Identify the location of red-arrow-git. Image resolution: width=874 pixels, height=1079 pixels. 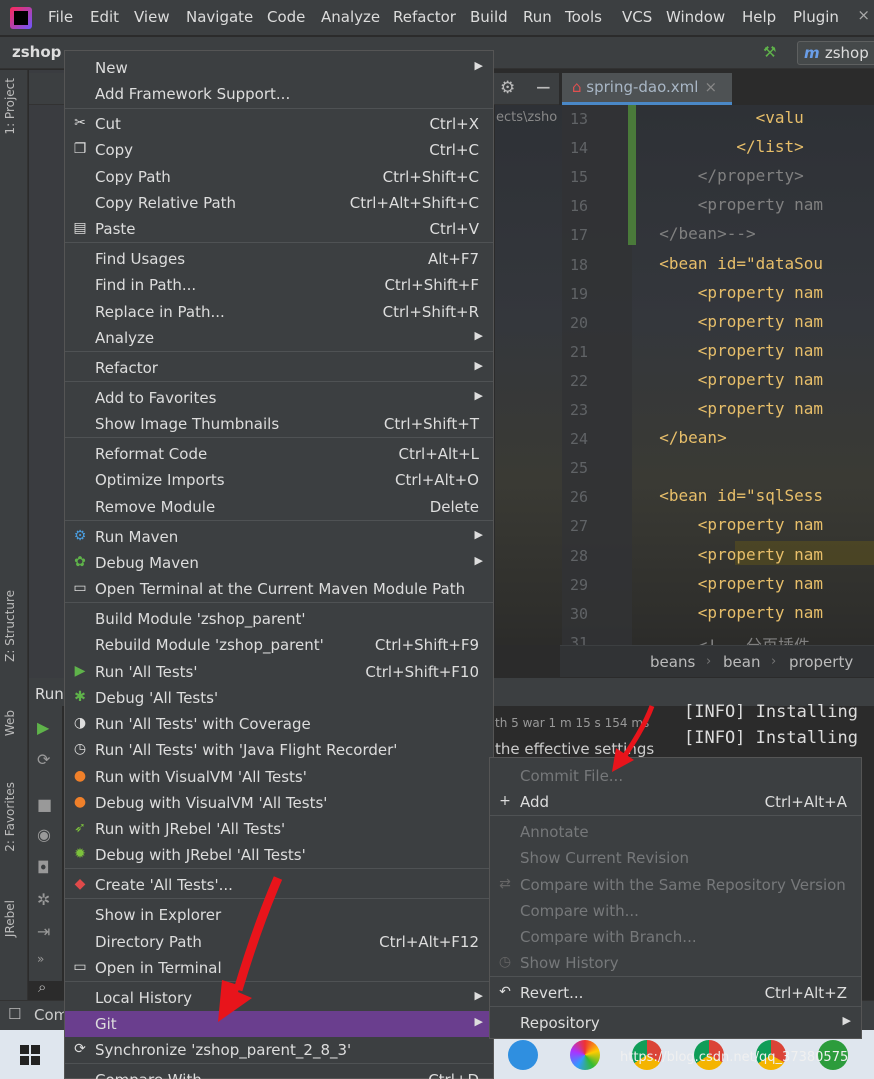
(250, 949).